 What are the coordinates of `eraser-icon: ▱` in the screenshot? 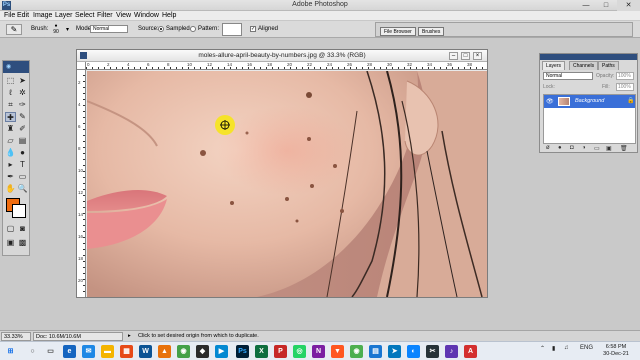 It's located at (10, 141).